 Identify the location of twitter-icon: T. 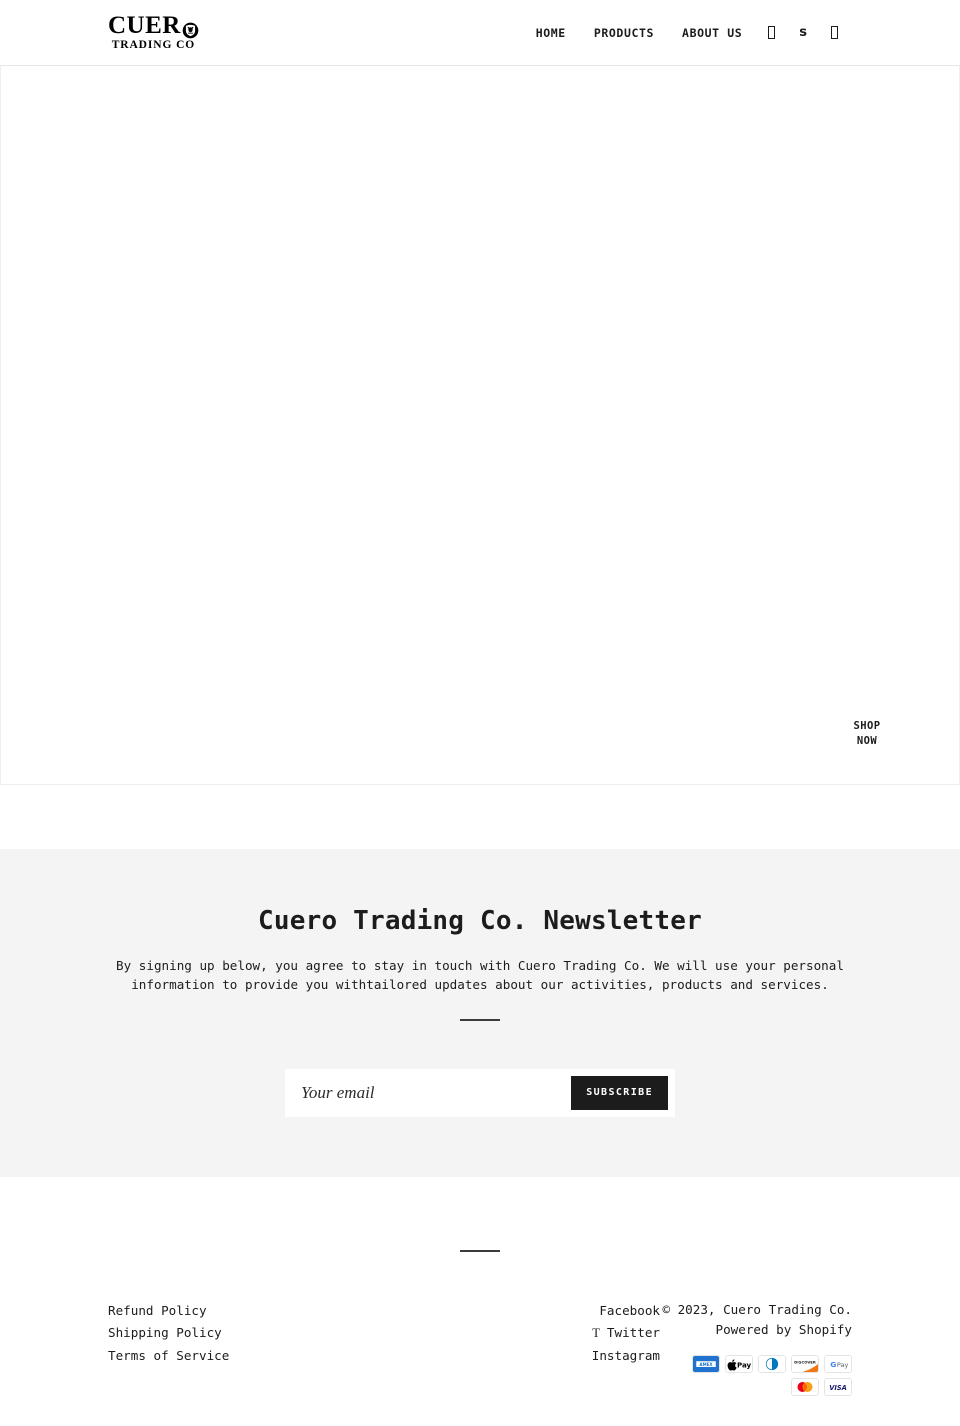
(596, 1333).